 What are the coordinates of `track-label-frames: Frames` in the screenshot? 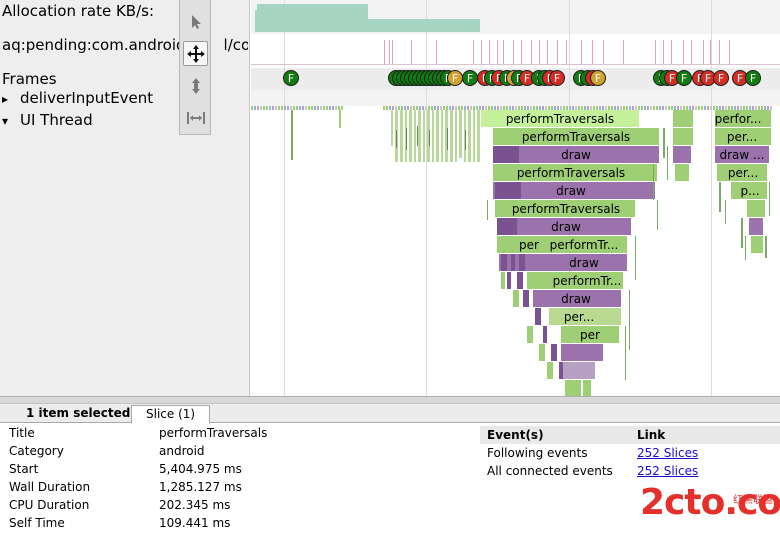 It's located at (29, 79).